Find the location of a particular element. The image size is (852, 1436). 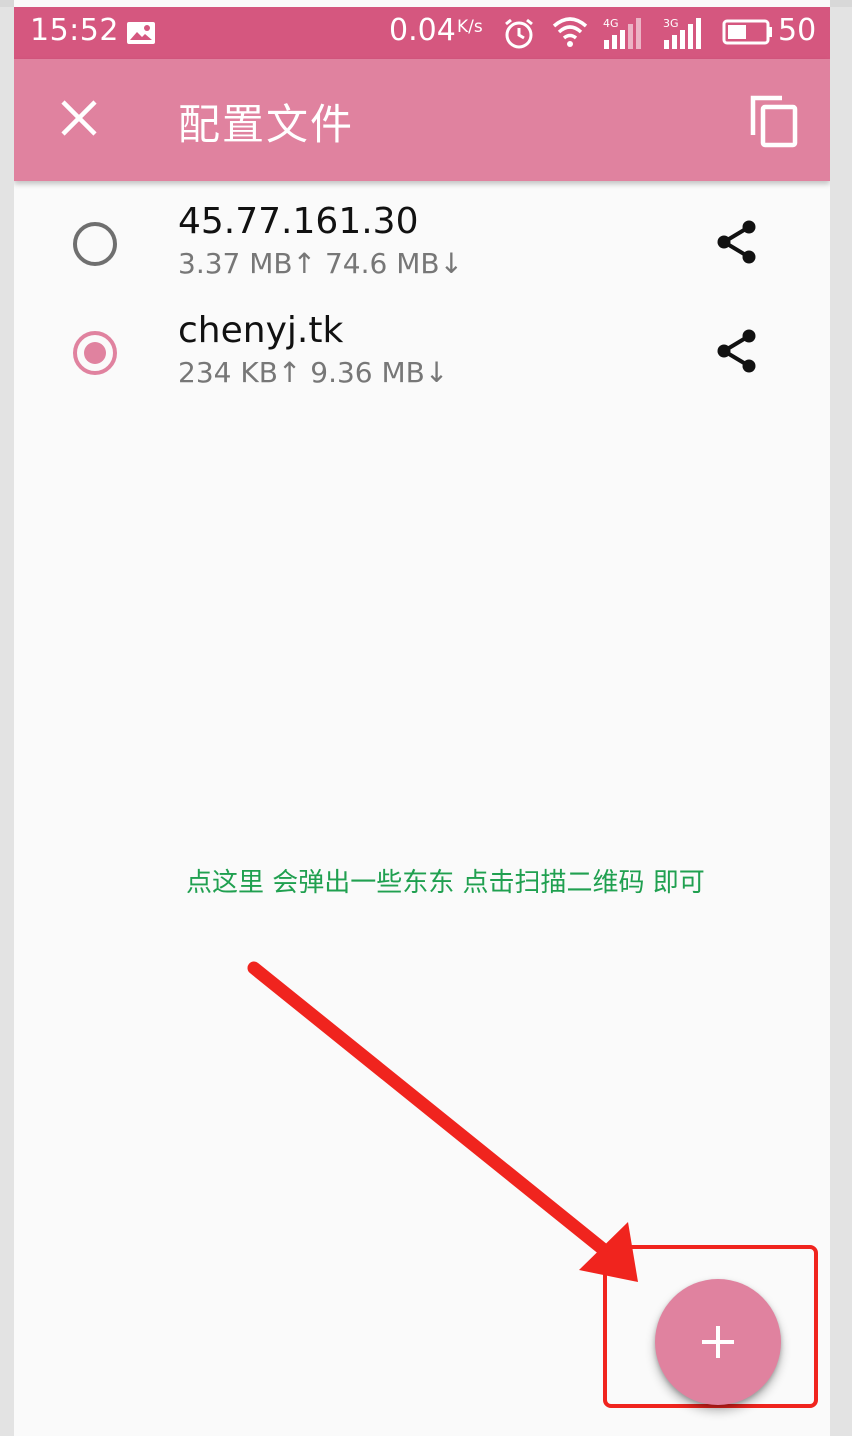

app-toolbar: 配置文件 is located at coordinates (422, 120).